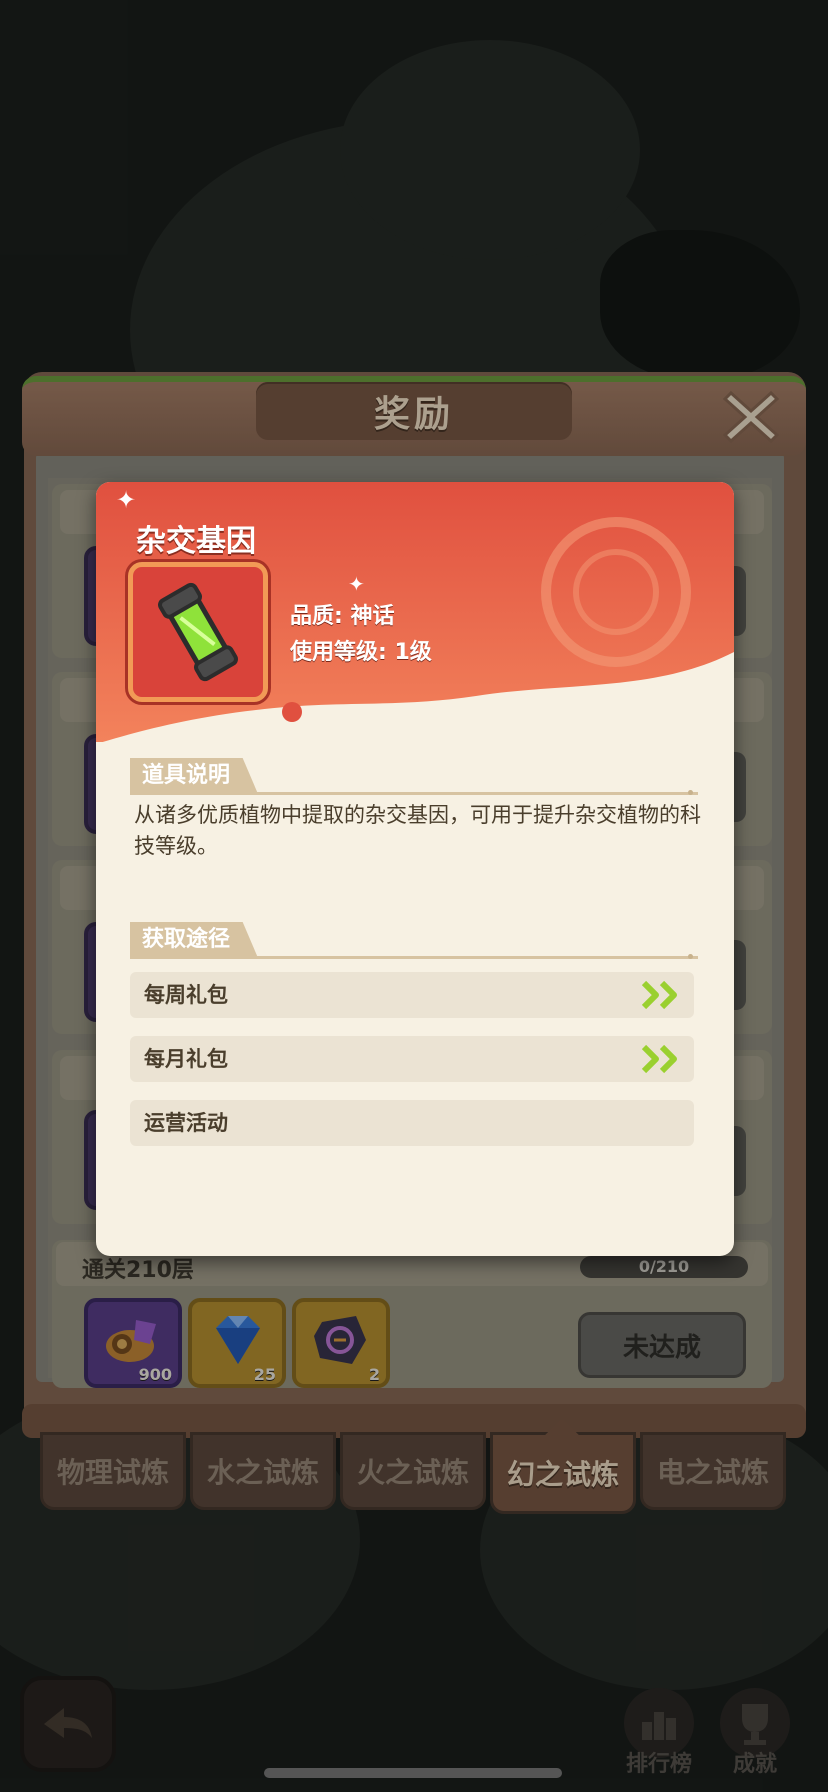 The width and height of the screenshot is (828, 1792). Describe the element at coordinates (196, 541) in the screenshot. I see `item-name: 杂交基因` at that location.